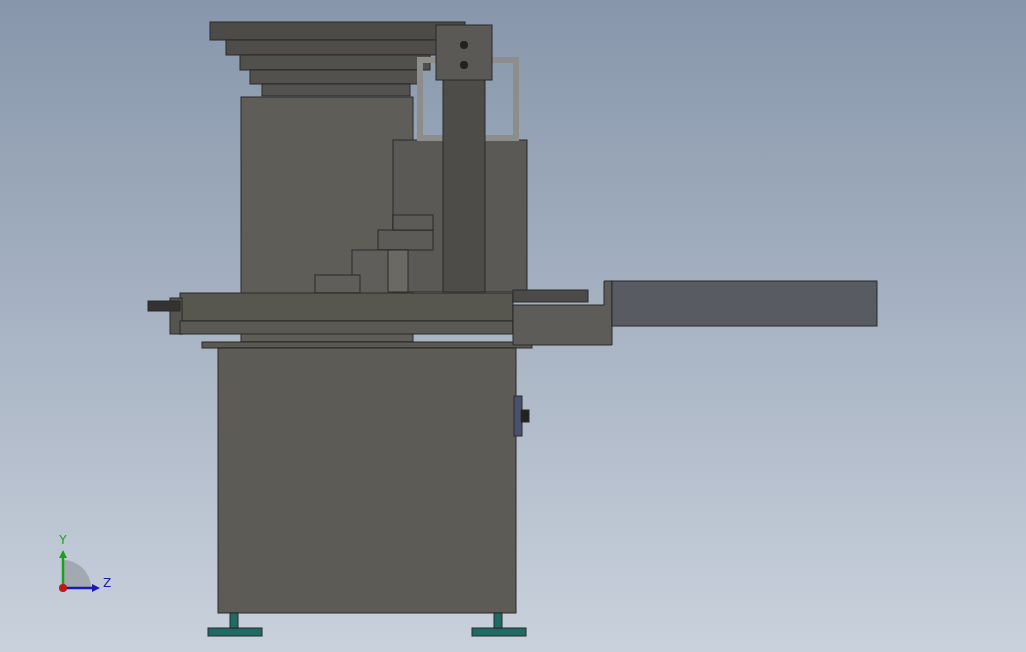 The width and height of the screenshot is (1026, 652). I want to click on axis-label: Y, so click(63, 540).